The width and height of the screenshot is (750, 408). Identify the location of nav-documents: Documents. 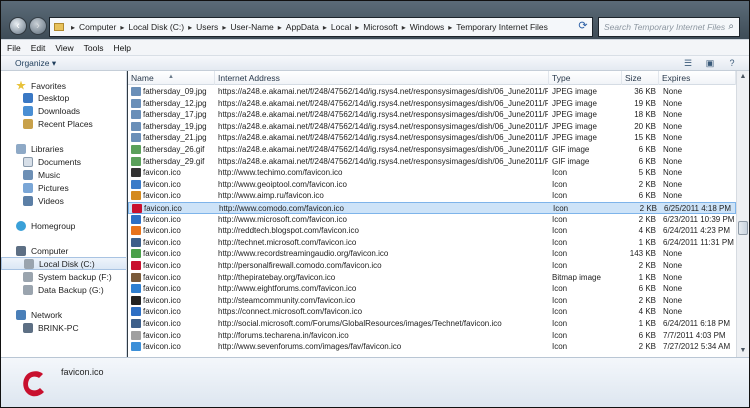
(63, 161).